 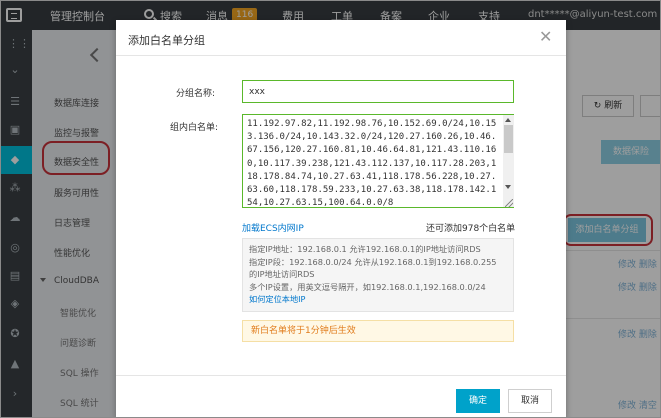 What do you see at coordinates (471, 229) in the screenshot?
I see `remaining-count-text: 还可添加978个白名单` at bounding box center [471, 229].